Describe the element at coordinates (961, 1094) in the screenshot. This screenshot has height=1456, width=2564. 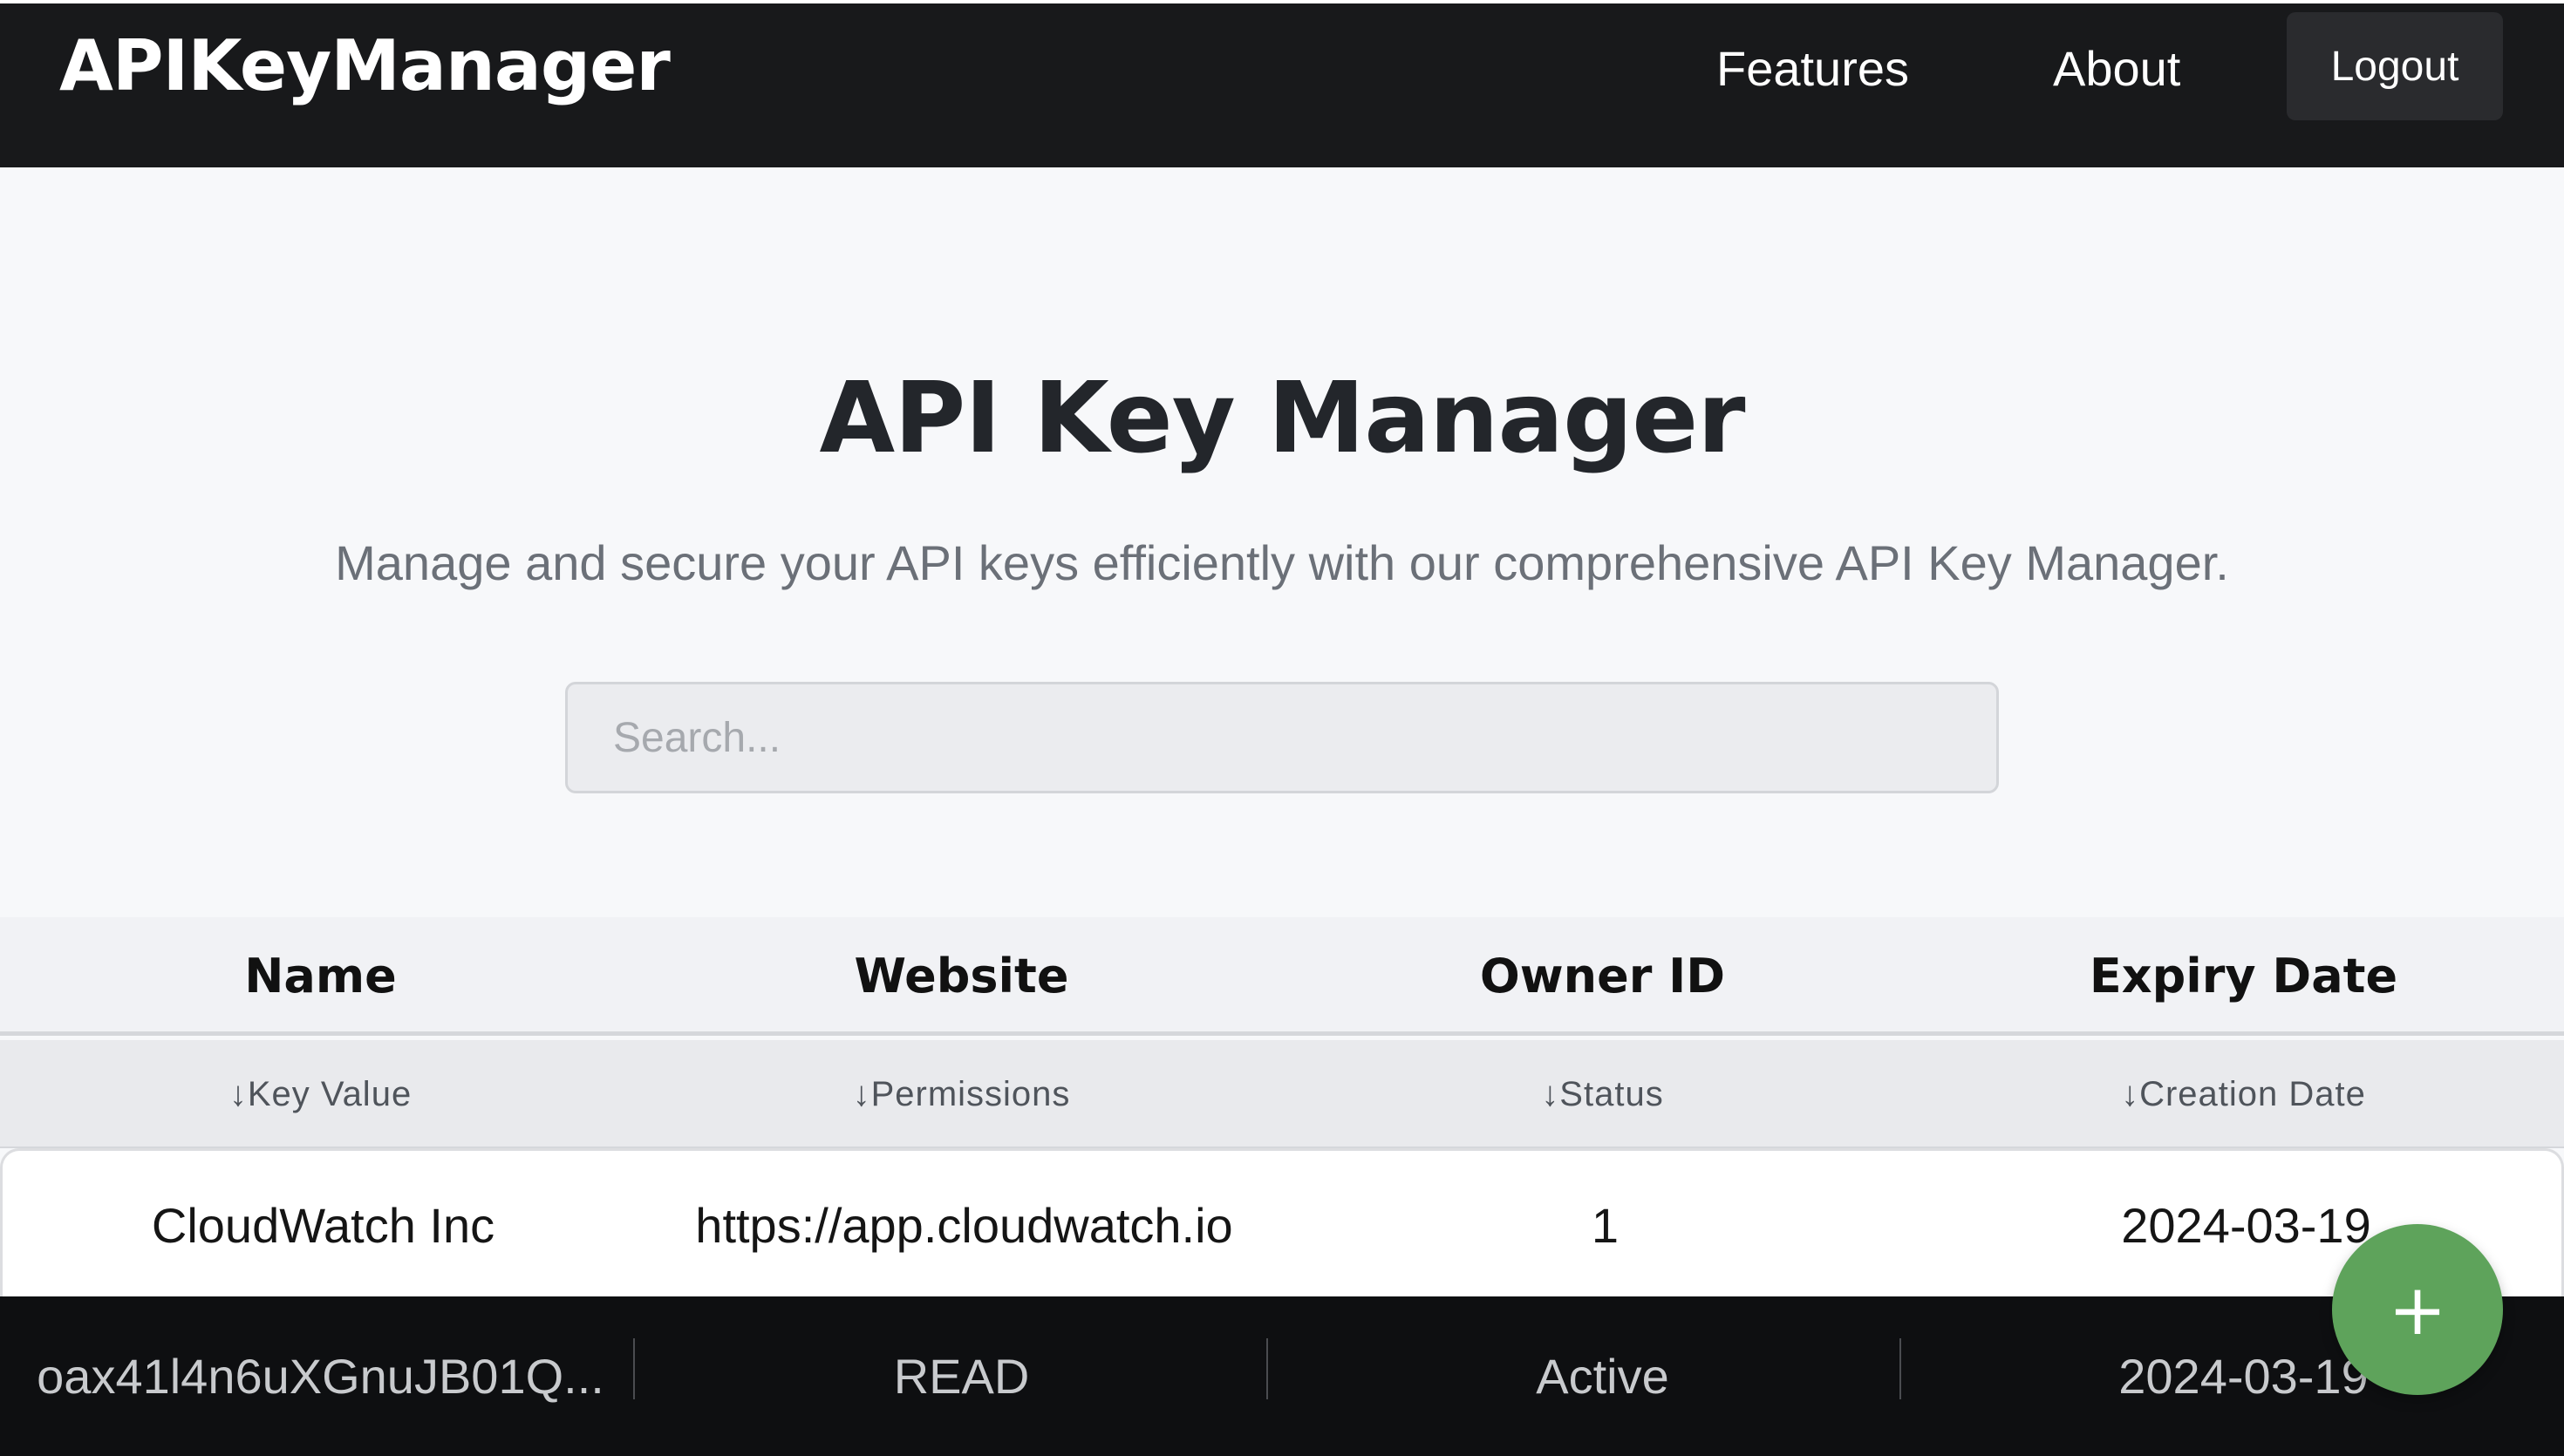
I see `sort-permissions: ↓Permissions` at that location.